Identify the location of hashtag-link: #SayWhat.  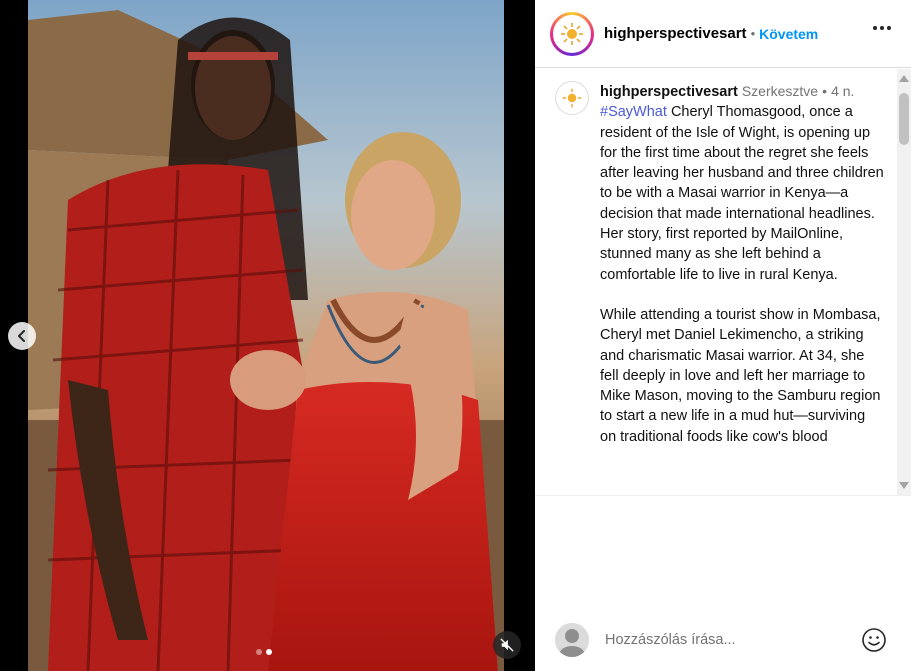
(633, 112).